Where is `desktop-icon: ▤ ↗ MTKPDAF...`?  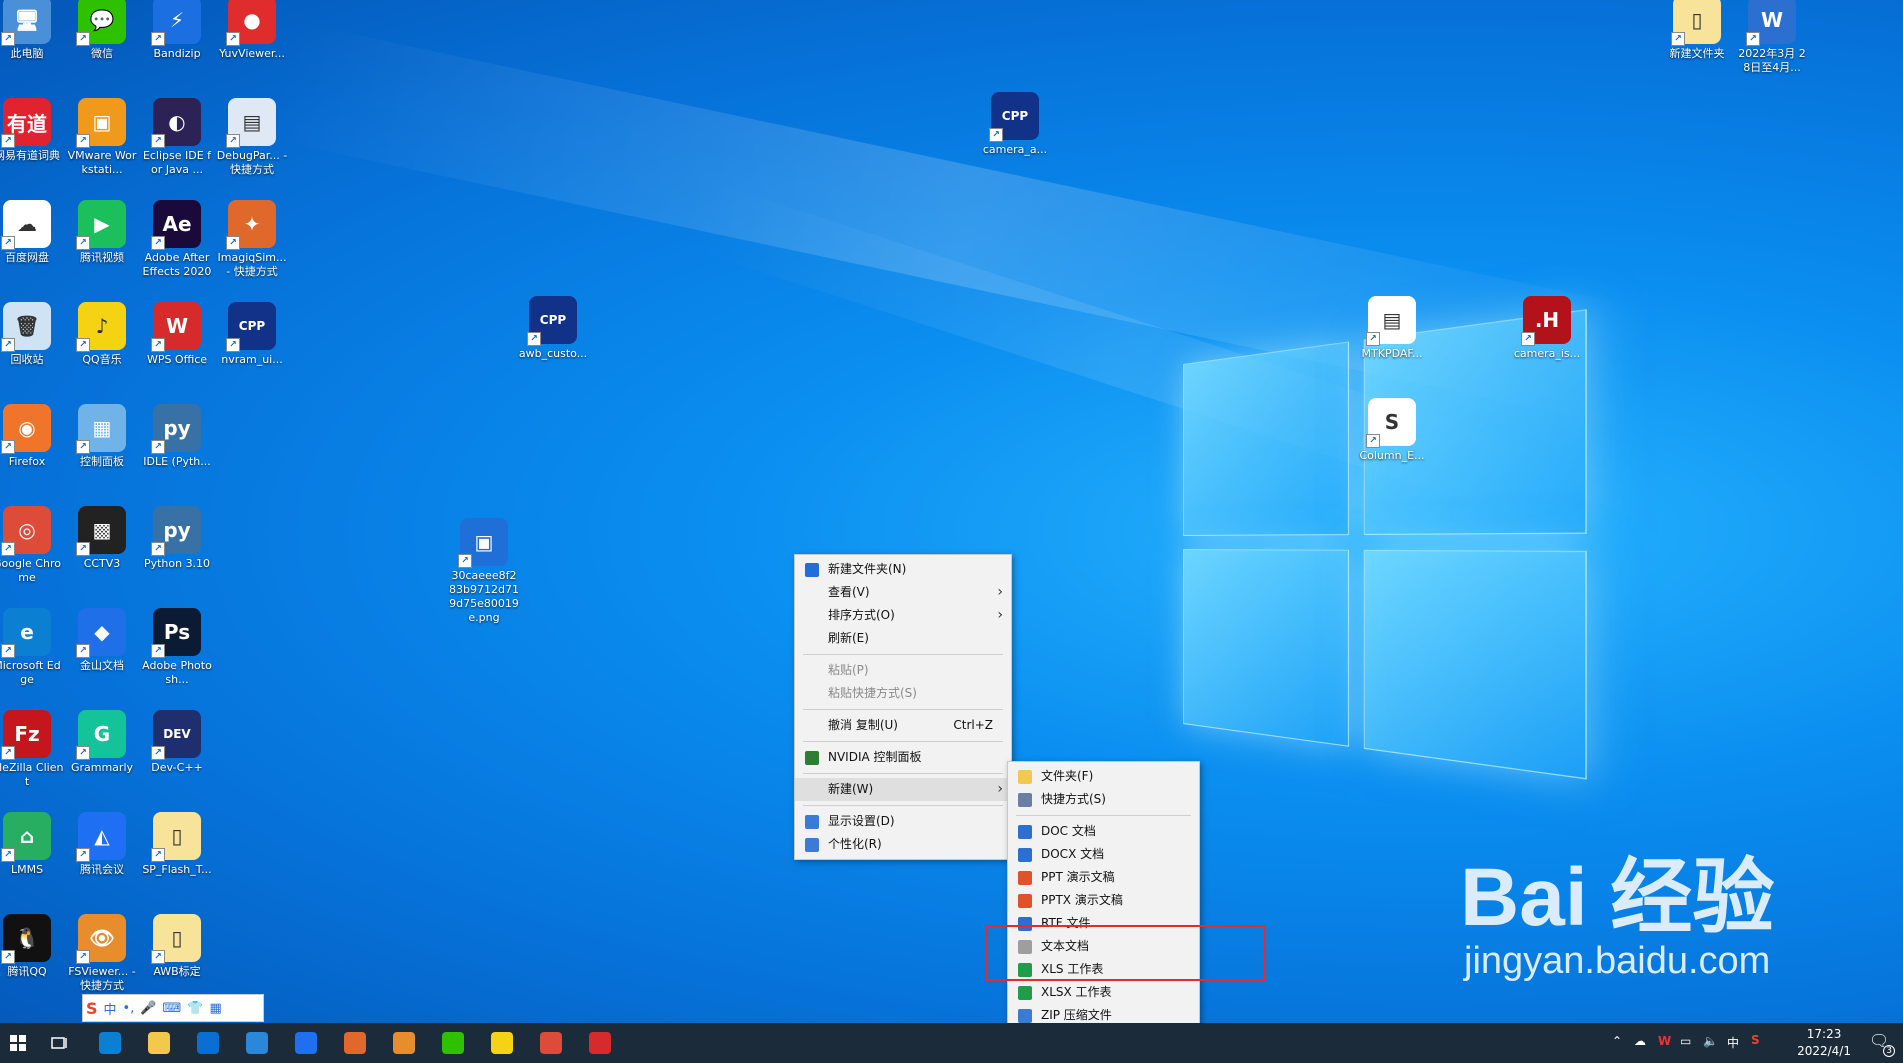
desktop-icon: ▤ ↗ MTKPDAF... is located at coordinates (1392, 328).